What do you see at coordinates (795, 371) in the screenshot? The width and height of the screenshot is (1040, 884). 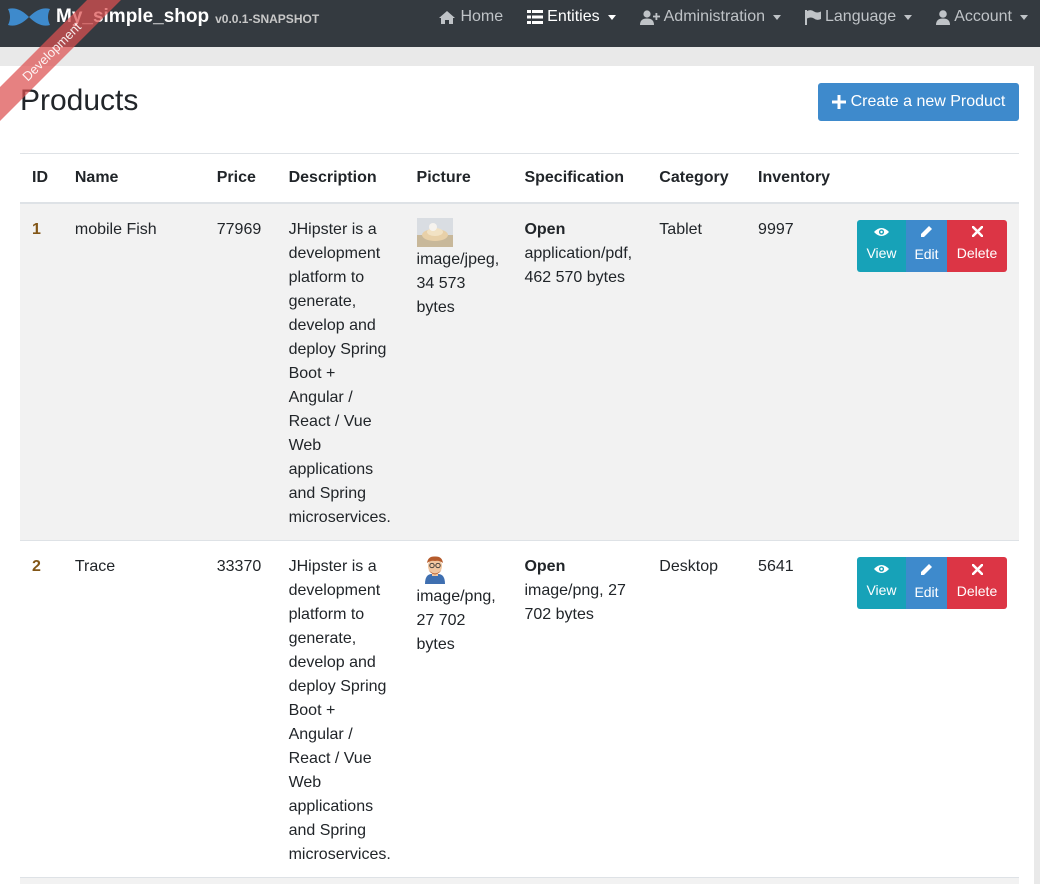 I see `product-inventory: 9997` at bounding box center [795, 371].